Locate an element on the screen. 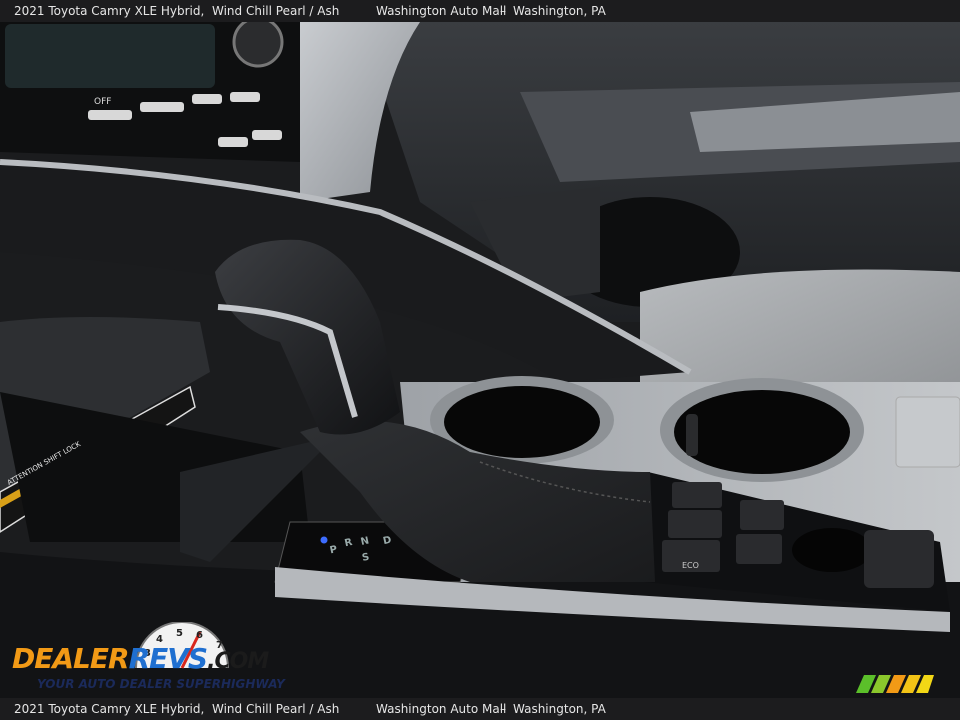  shift-s: S is located at coordinates (366, 557).